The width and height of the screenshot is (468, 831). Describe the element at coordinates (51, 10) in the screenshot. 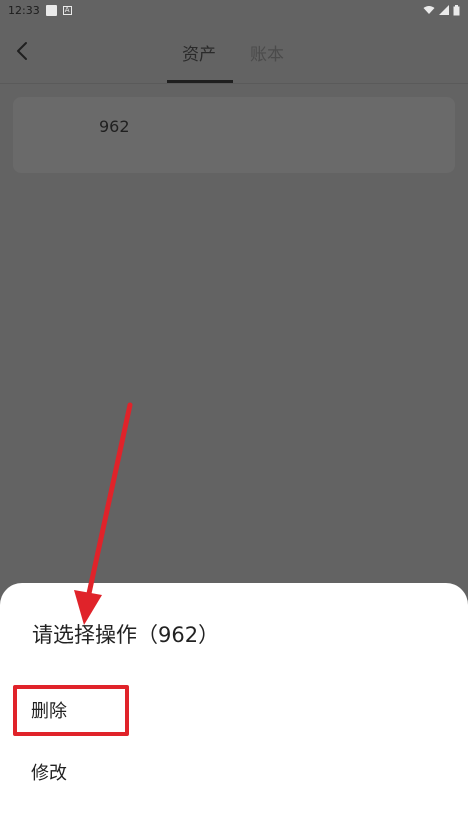

I see `square-notification-icon` at that location.